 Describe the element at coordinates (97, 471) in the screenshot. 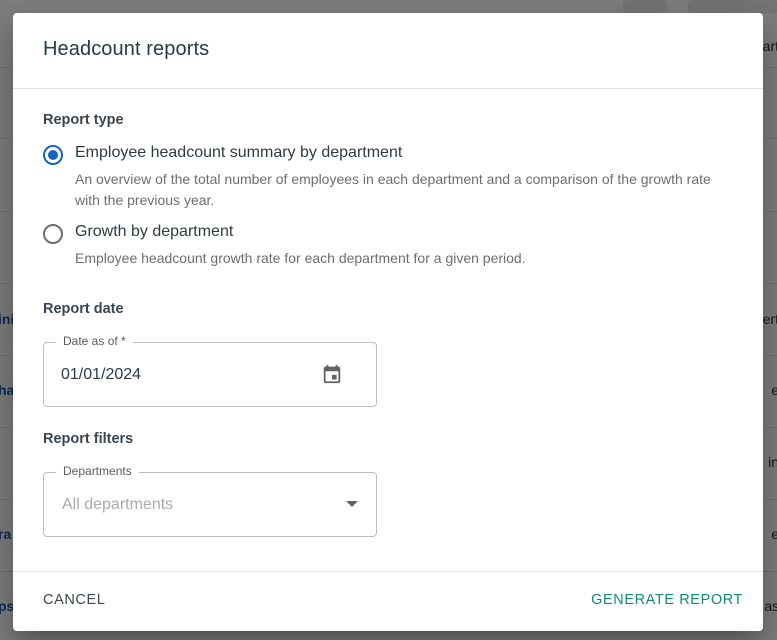

I see `departments-field-label: Departments` at that location.